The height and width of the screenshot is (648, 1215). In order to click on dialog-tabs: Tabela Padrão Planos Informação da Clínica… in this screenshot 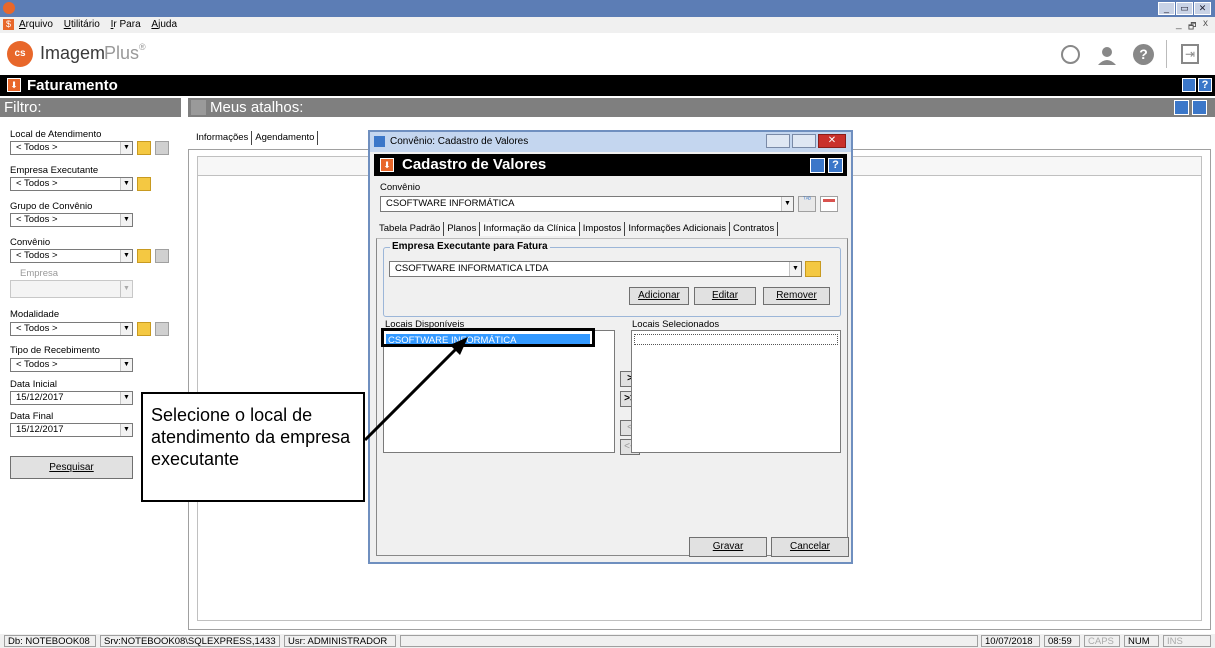, I will do `click(611, 230)`.